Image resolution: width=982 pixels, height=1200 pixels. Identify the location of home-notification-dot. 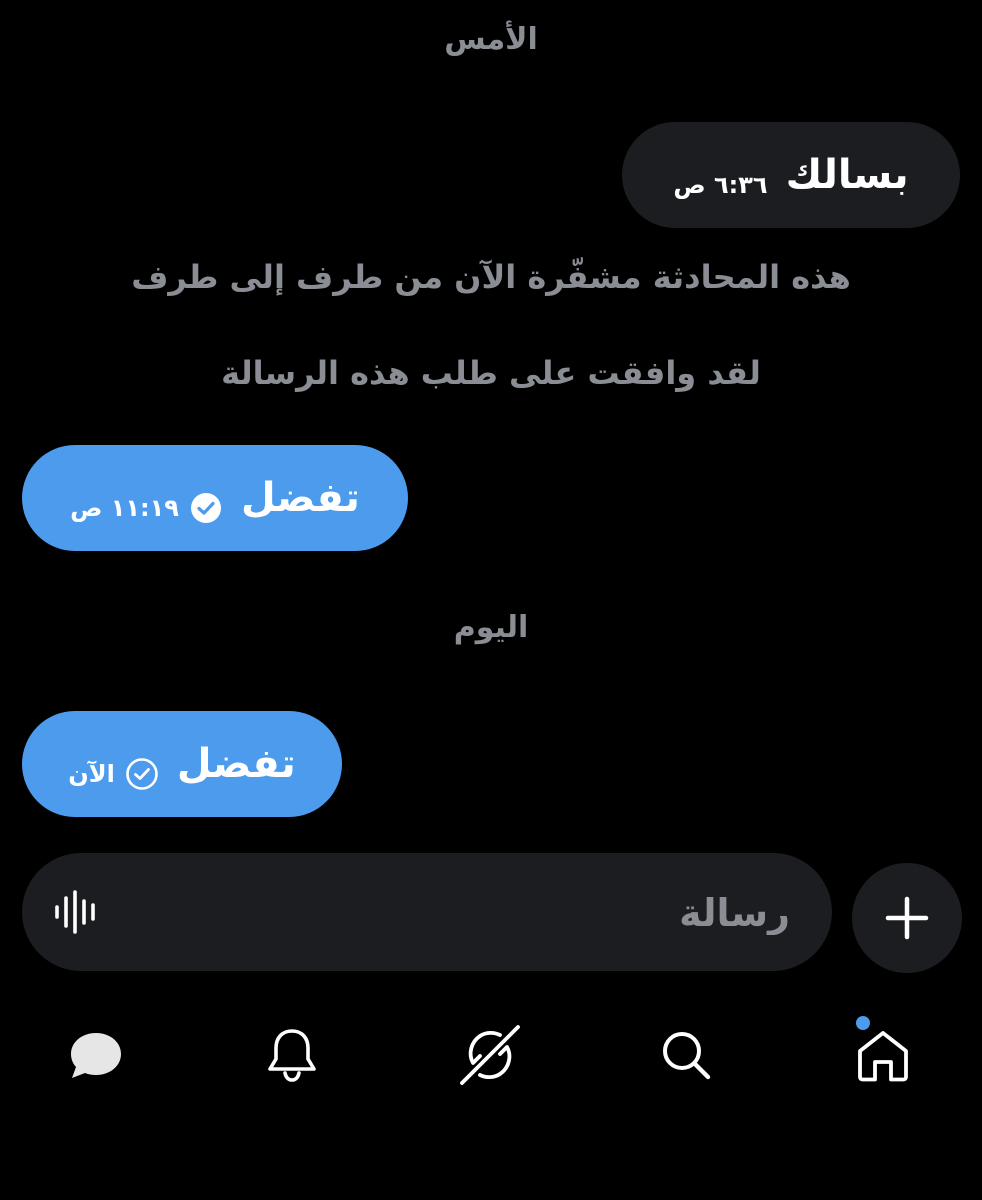
(863, 1023).